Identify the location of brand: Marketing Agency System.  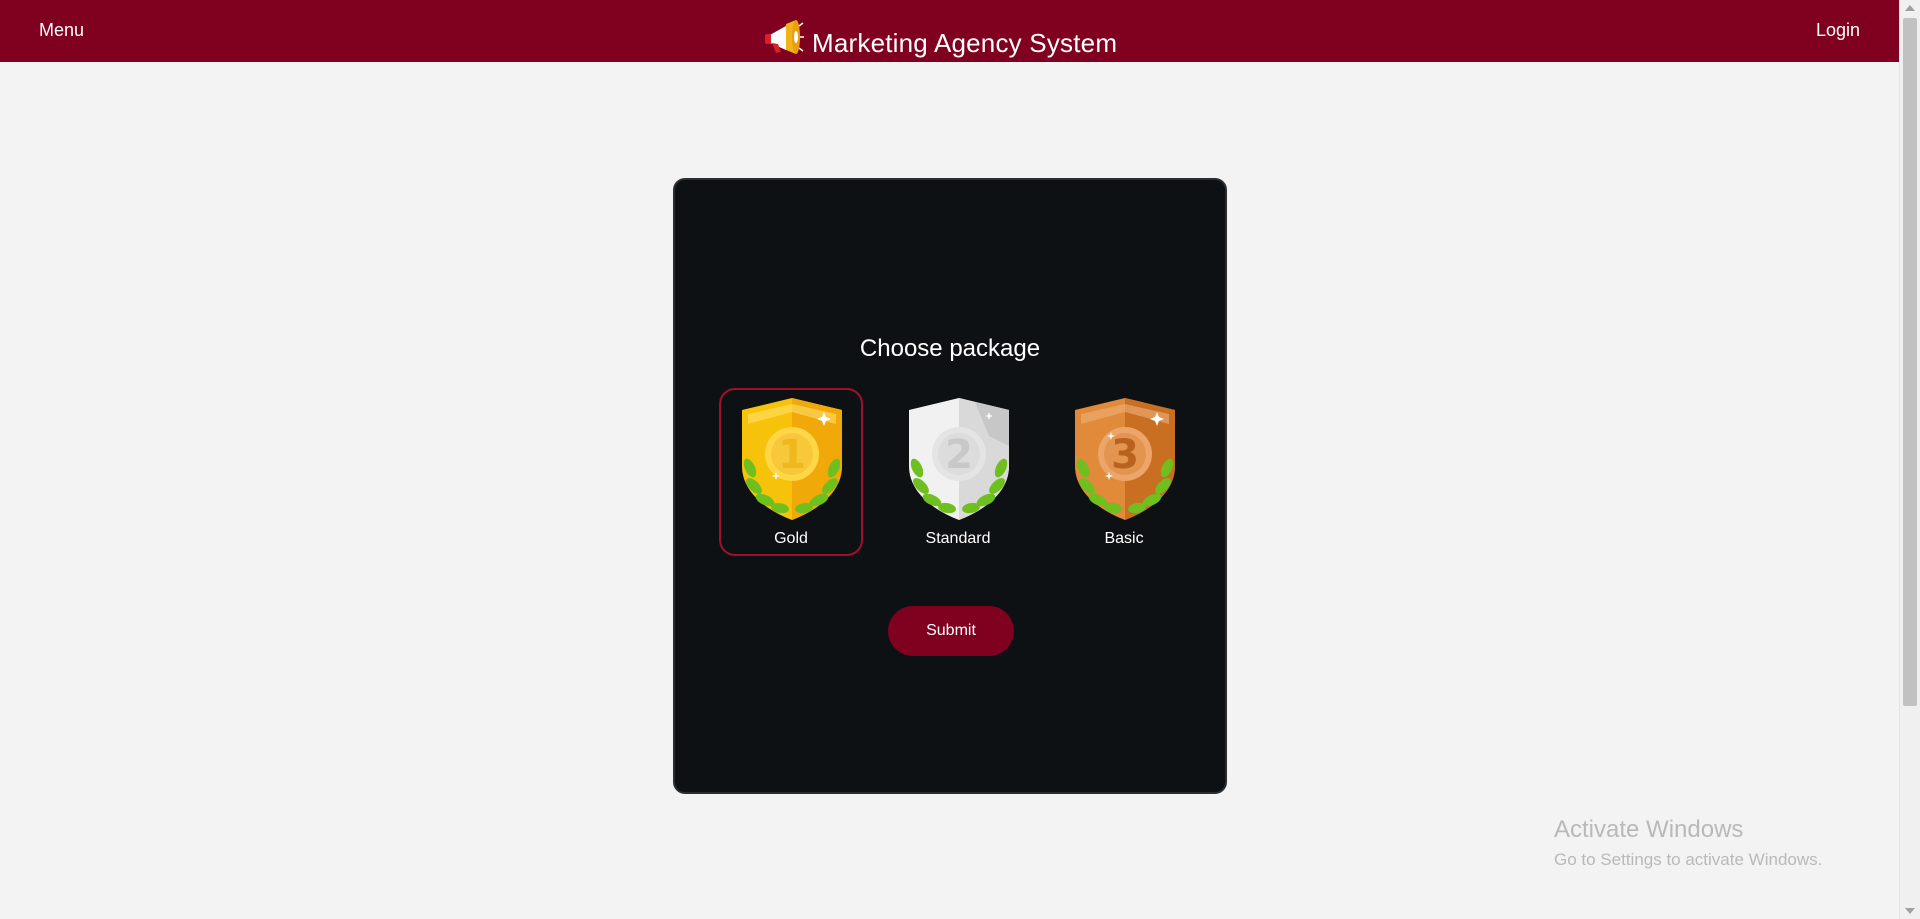
(939, 36).